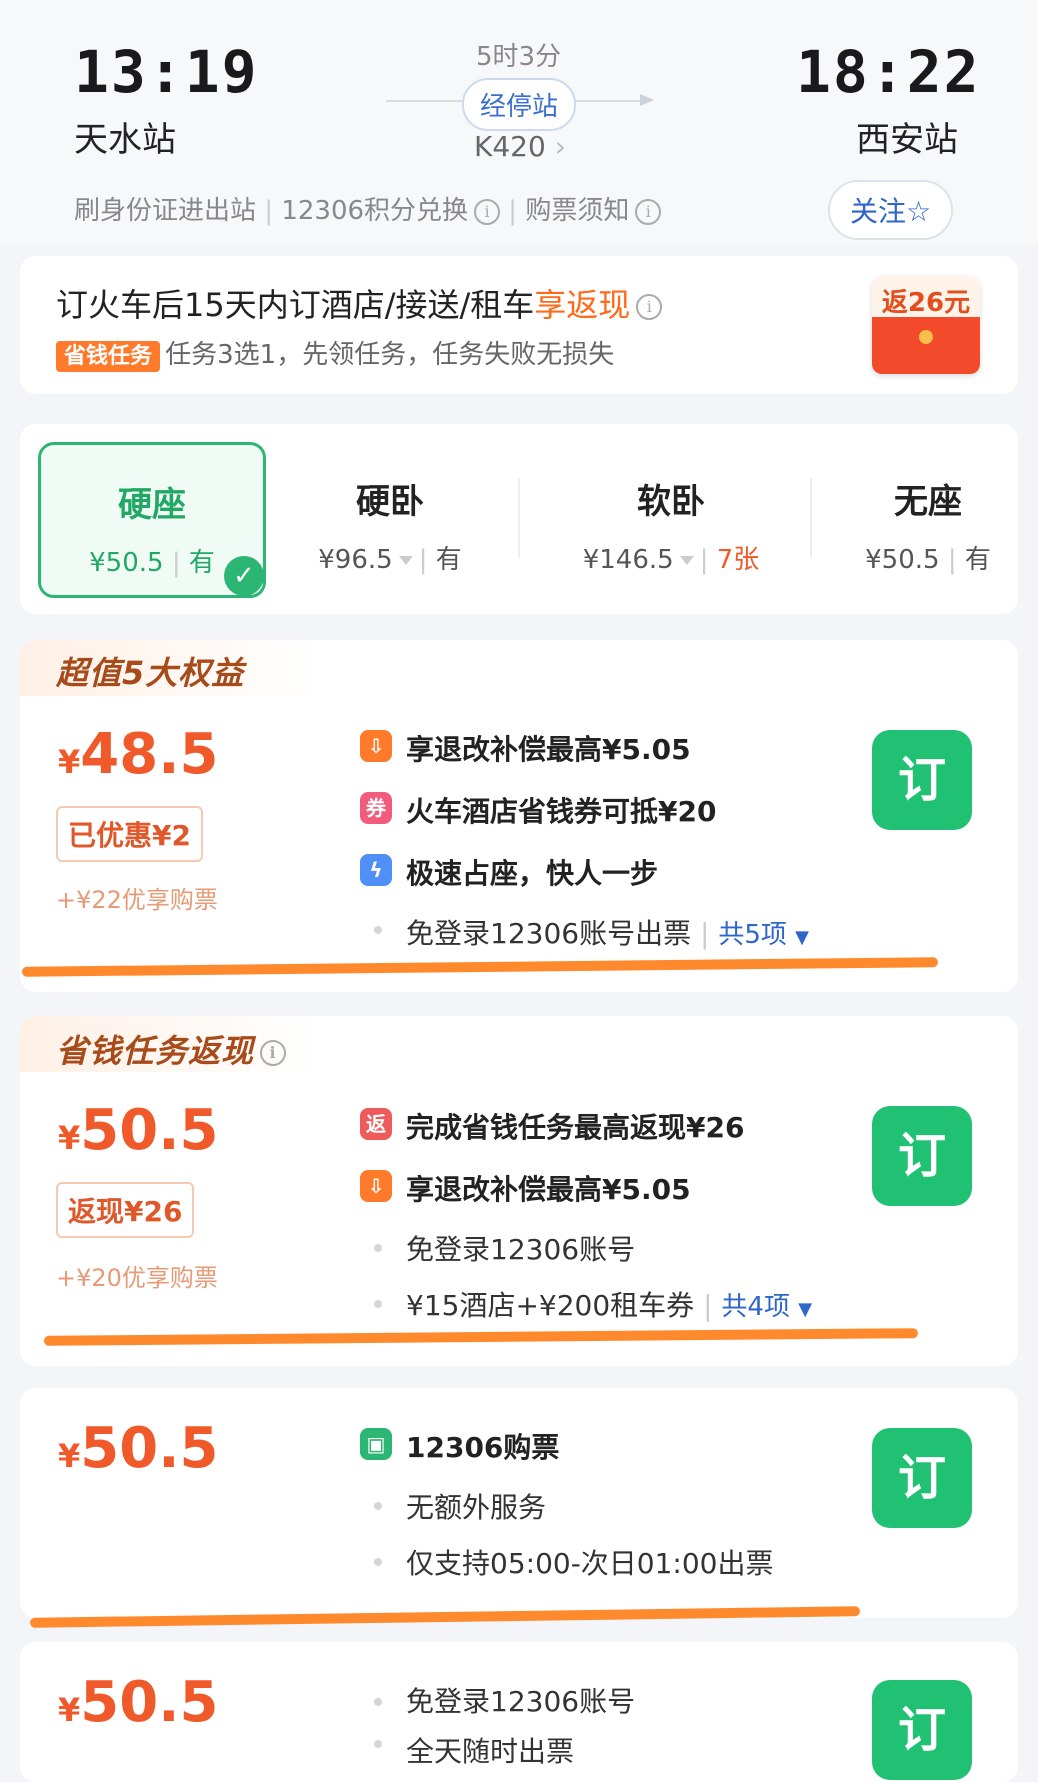 This screenshot has height=1782, width=1038. I want to click on coin-icon, so click(926, 337).